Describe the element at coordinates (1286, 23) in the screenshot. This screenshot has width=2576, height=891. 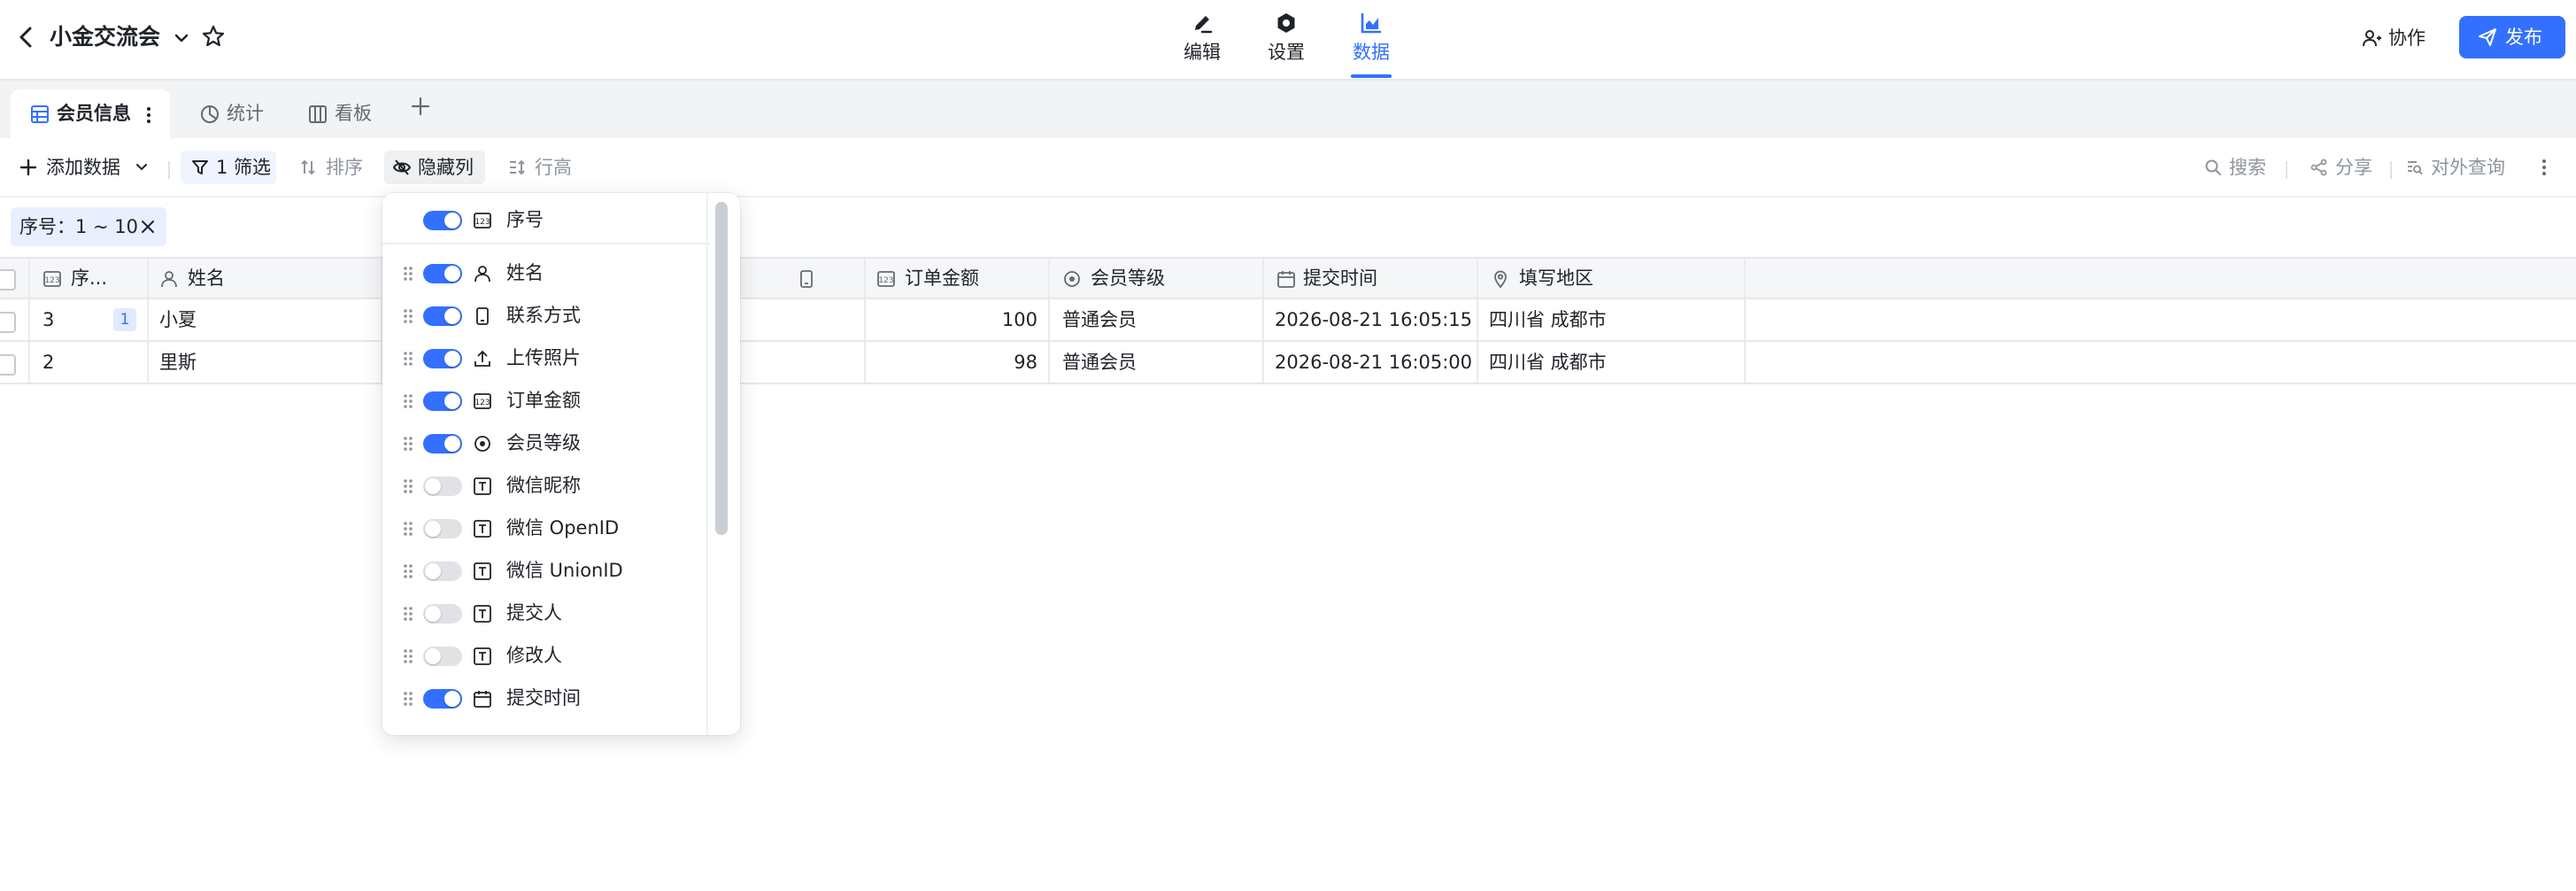
I see `settings-icon` at that location.